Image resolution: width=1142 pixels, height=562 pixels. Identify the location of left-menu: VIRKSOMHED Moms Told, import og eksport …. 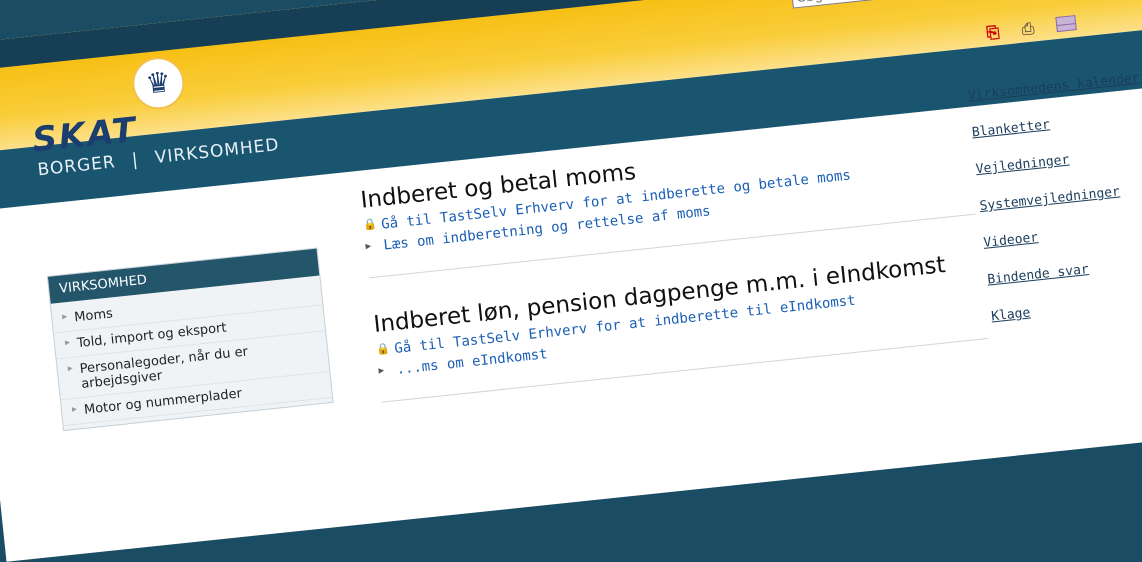
(190, 339).